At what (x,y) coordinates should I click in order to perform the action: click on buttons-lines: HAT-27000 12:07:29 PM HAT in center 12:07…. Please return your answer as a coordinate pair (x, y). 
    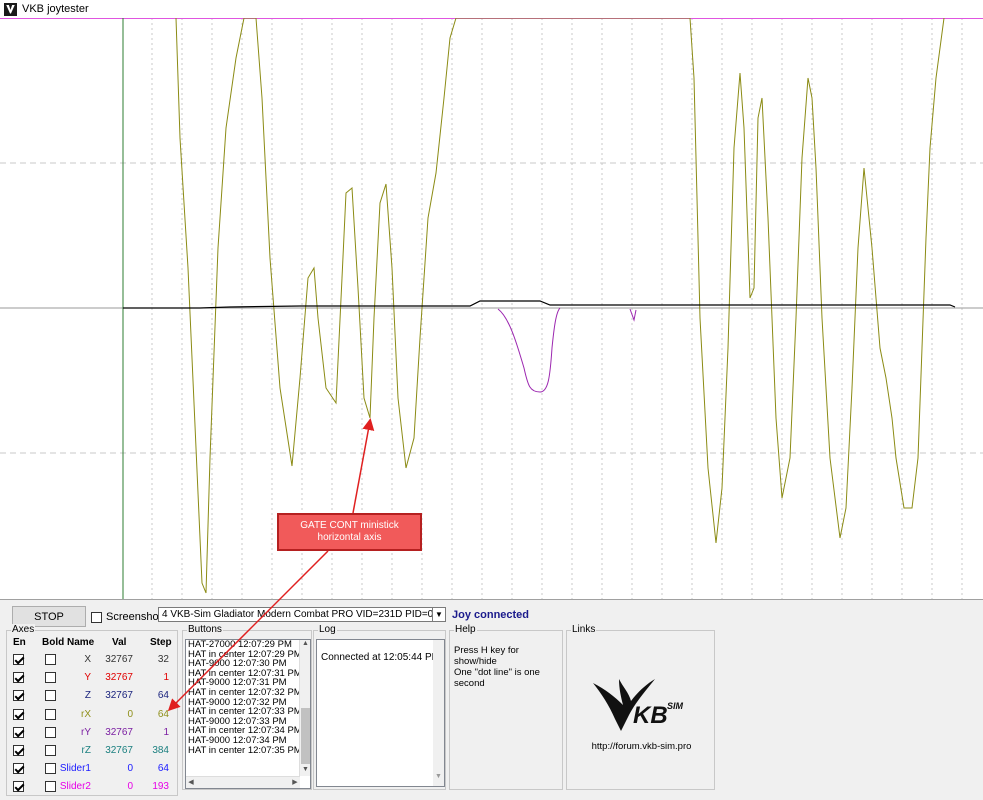
    Looking at the image, I should click on (248, 697).